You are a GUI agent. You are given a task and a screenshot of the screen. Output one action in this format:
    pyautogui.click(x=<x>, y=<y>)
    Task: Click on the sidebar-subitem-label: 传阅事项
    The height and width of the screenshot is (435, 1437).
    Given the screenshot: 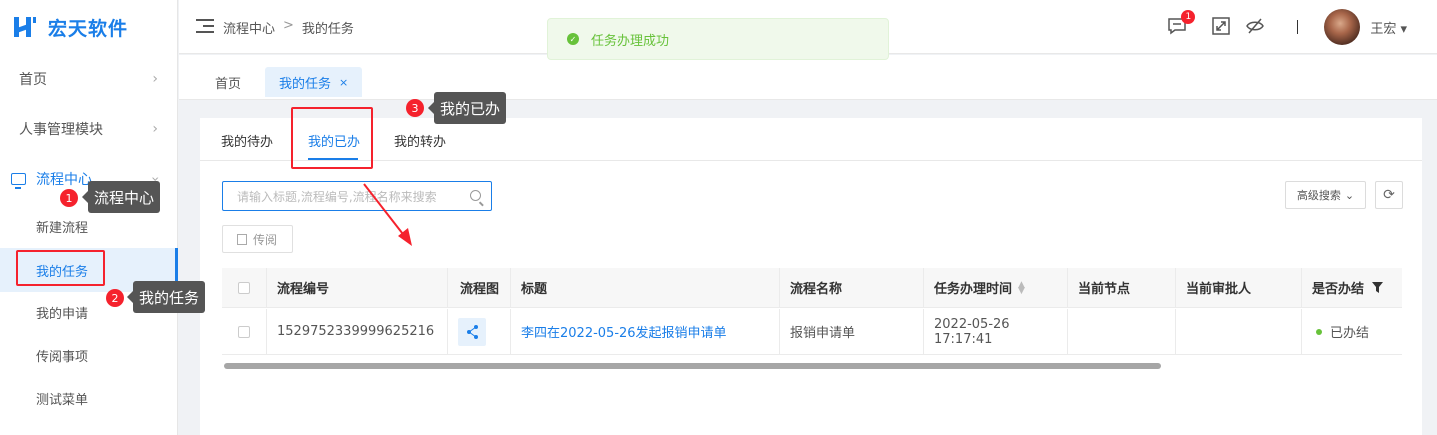 What is the action you would take?
    pyautogui.click(x=62, y=357)
    